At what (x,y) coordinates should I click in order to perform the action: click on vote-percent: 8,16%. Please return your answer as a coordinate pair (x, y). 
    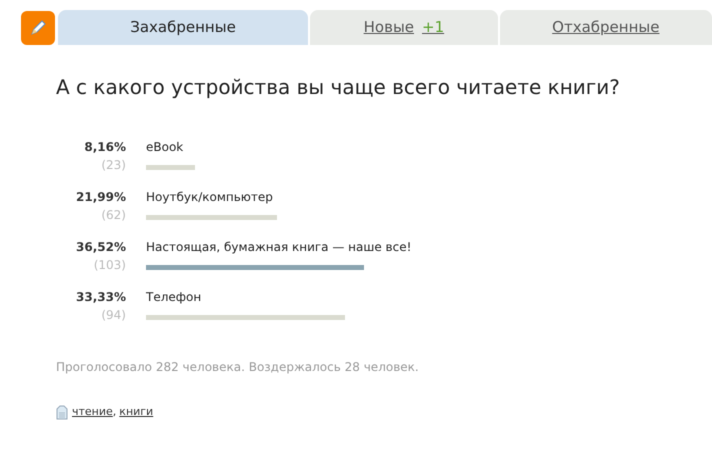
    Looking at the image, I should click on (105, 147).